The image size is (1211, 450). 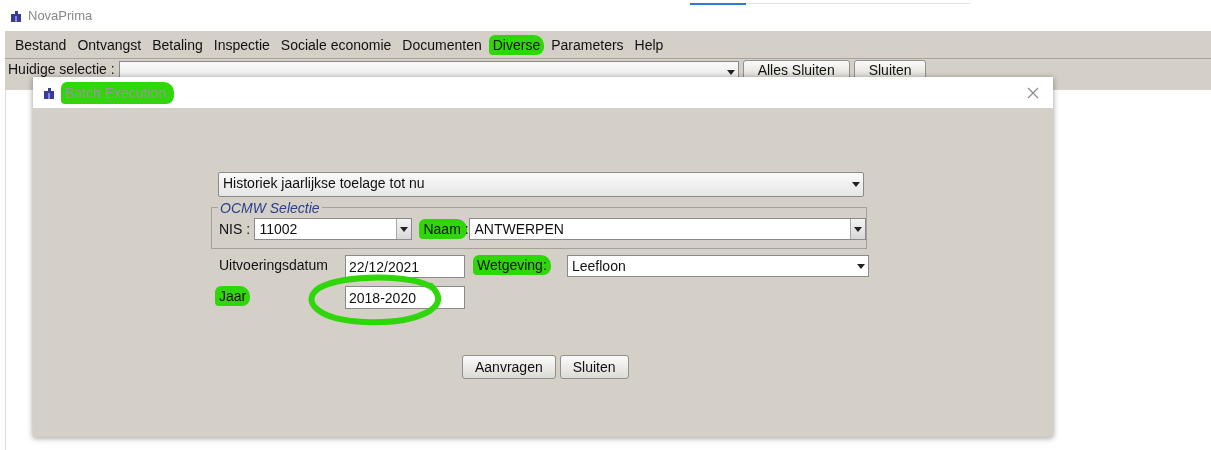 What do you see at coordinates (241, 44) in the screenshot?
I see `menu-item: Inspectie` at bounding box center [241, 44].